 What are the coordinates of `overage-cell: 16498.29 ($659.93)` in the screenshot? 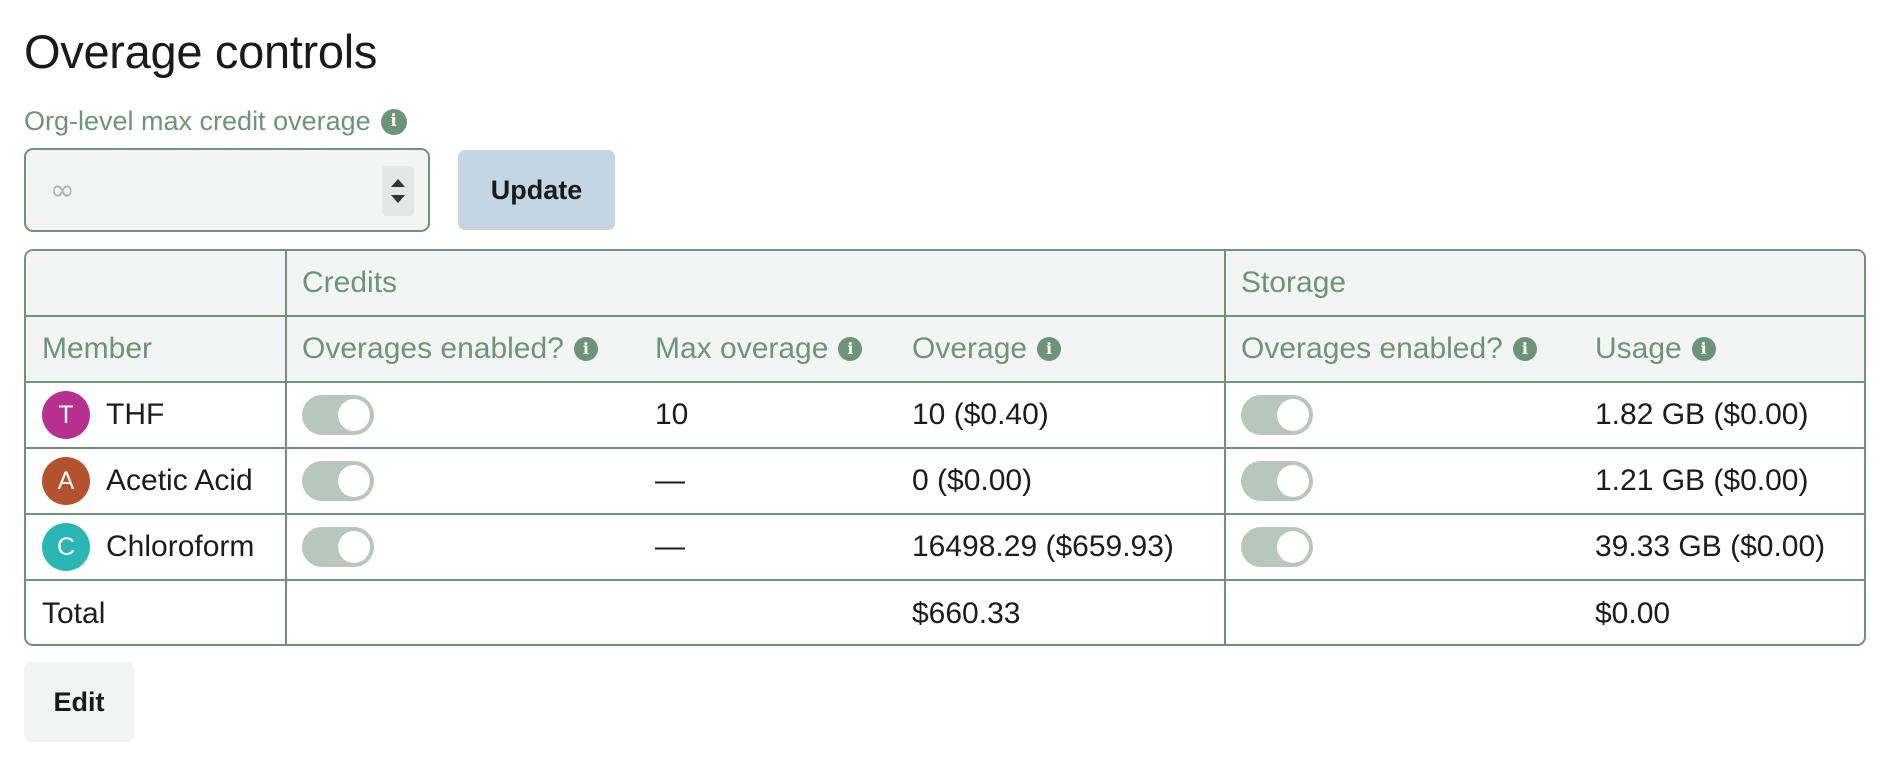 It's located at (1043, 546).